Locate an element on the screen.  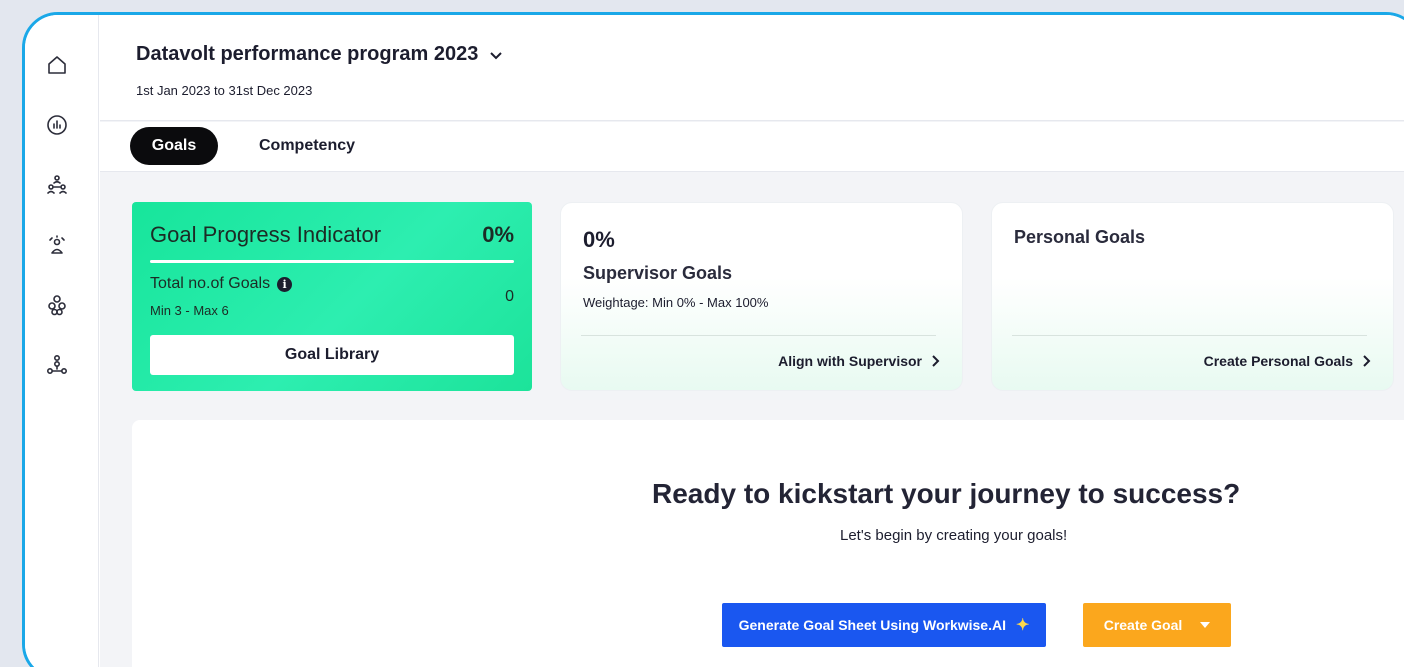
team-icon is located at coordinates (57, 185).